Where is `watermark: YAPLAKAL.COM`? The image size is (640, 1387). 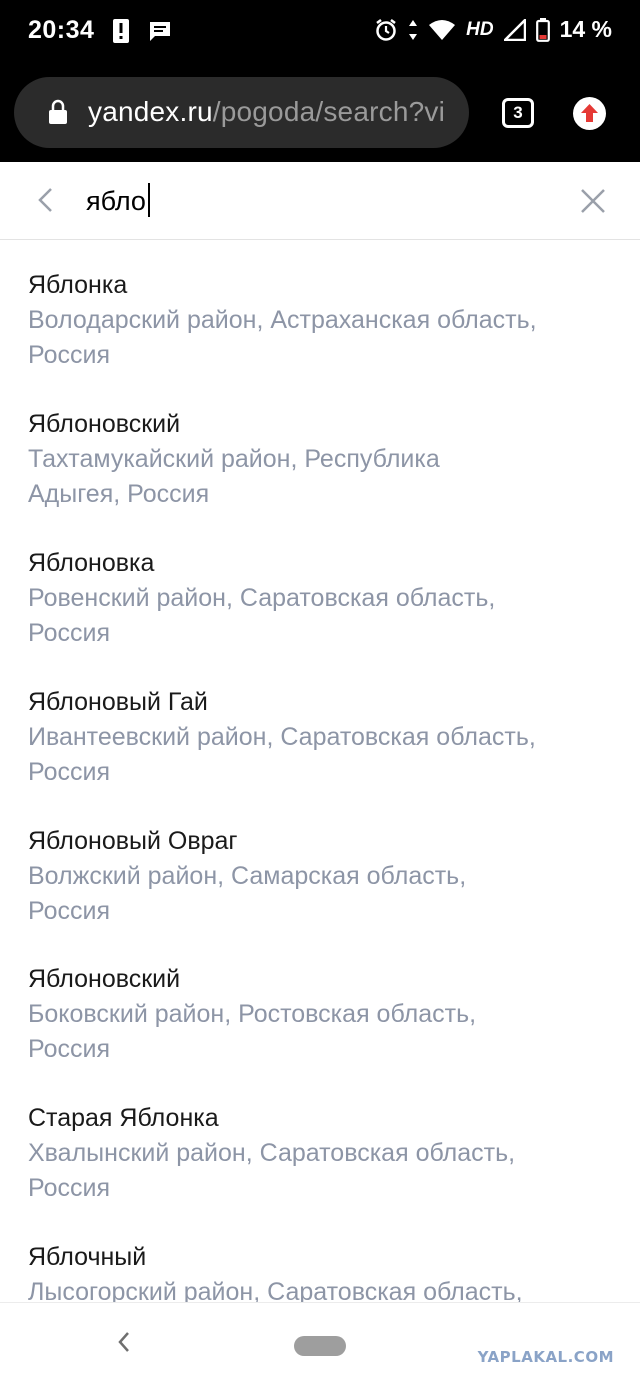 watermark: YAPLAKAL.COM is located at coordinates (545, 1357).